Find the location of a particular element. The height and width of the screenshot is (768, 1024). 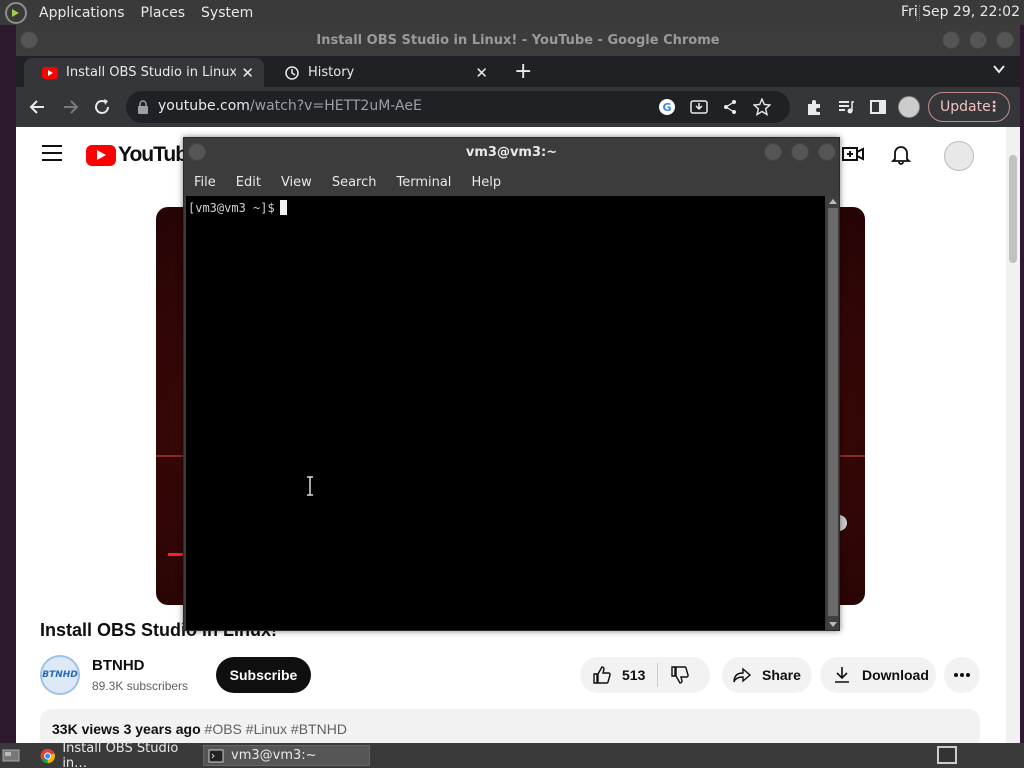

download-button: Download is located at coordinates (878, 675).